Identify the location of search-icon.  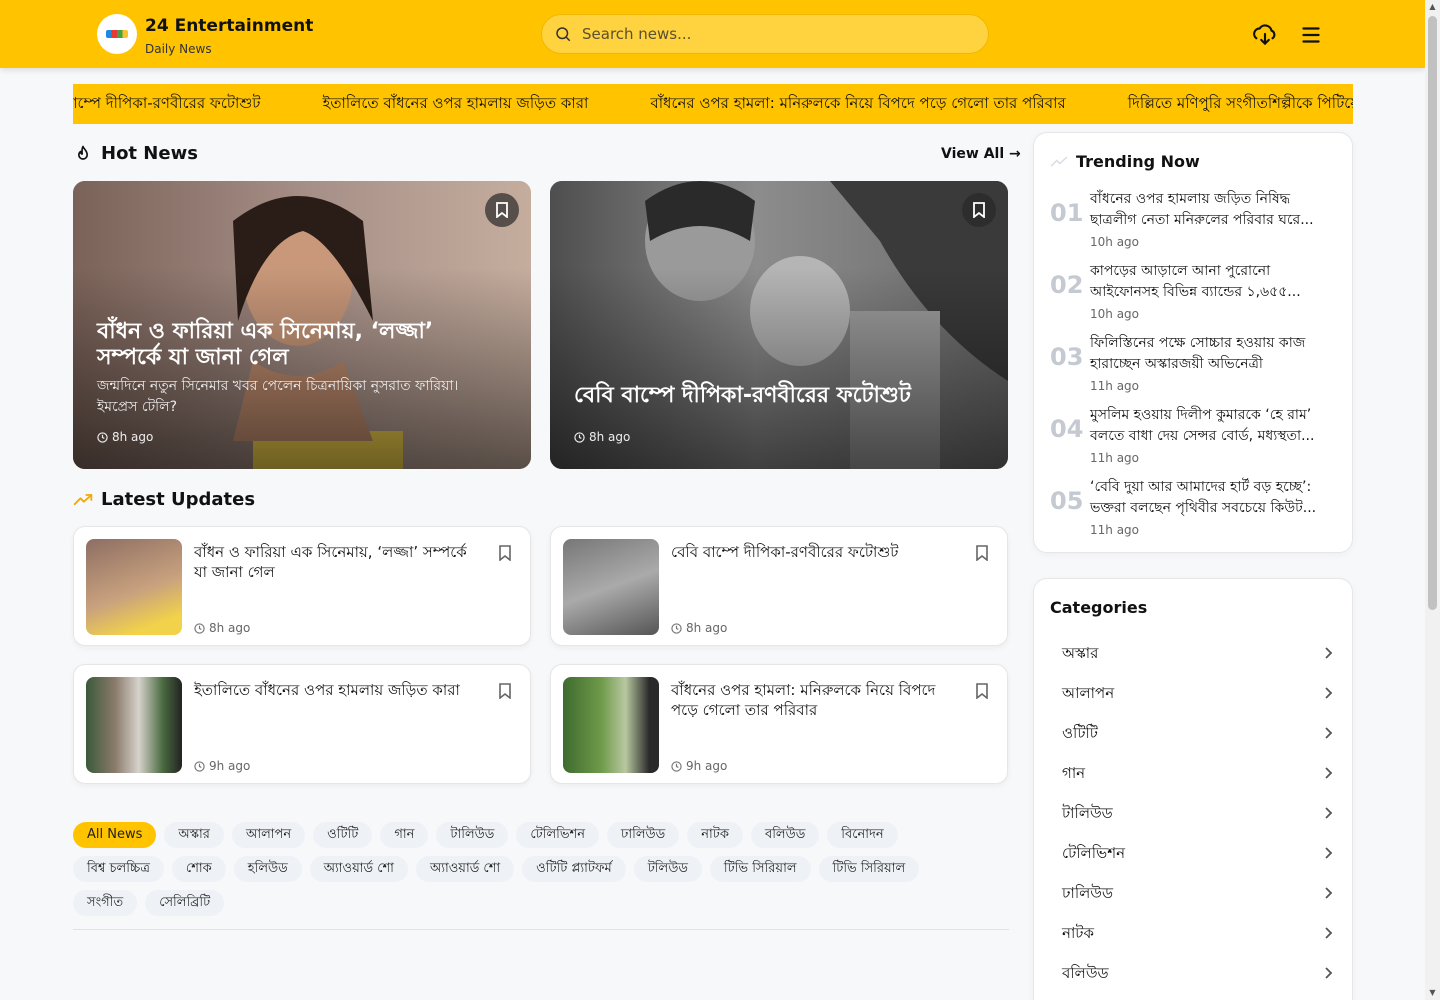
(563, 34).